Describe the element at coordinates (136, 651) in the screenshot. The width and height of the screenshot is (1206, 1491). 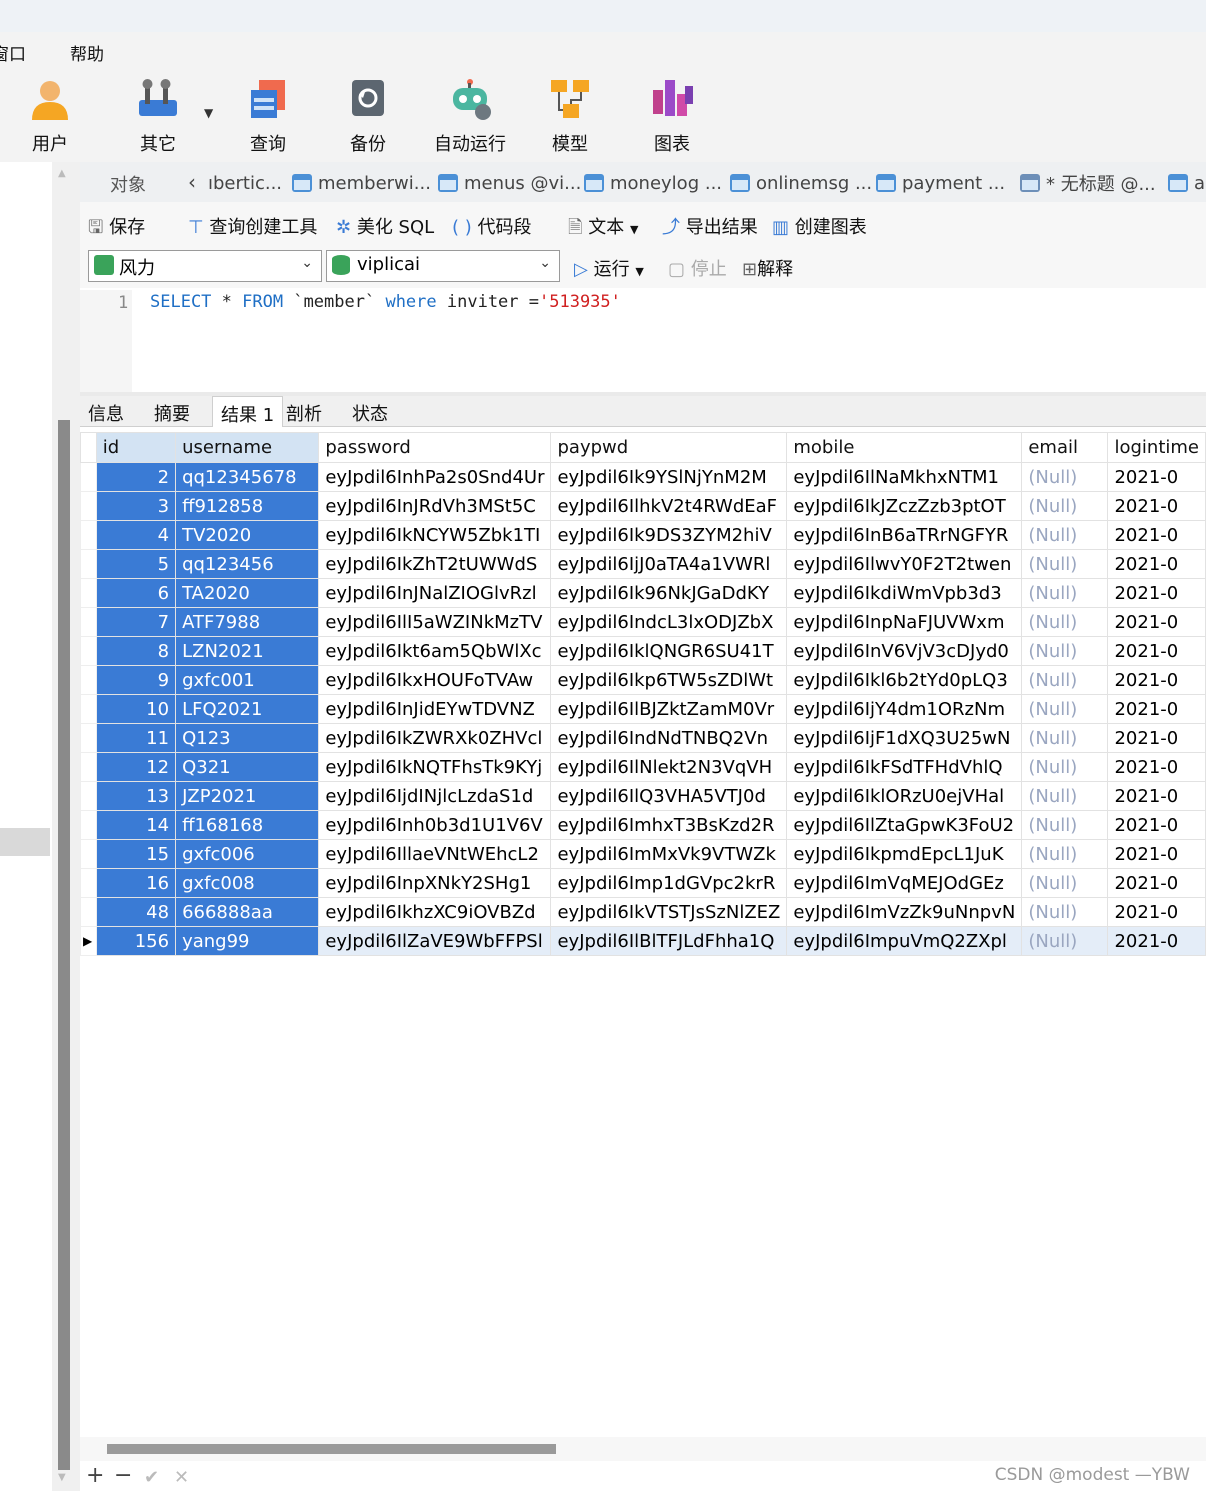
I see `cell-id: 8` at that location.